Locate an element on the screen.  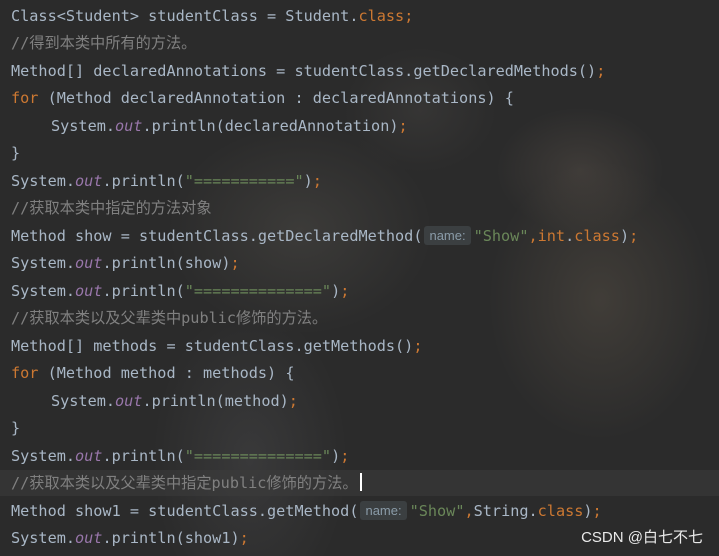
code-line-6: } is located at coordinates (15, 153).